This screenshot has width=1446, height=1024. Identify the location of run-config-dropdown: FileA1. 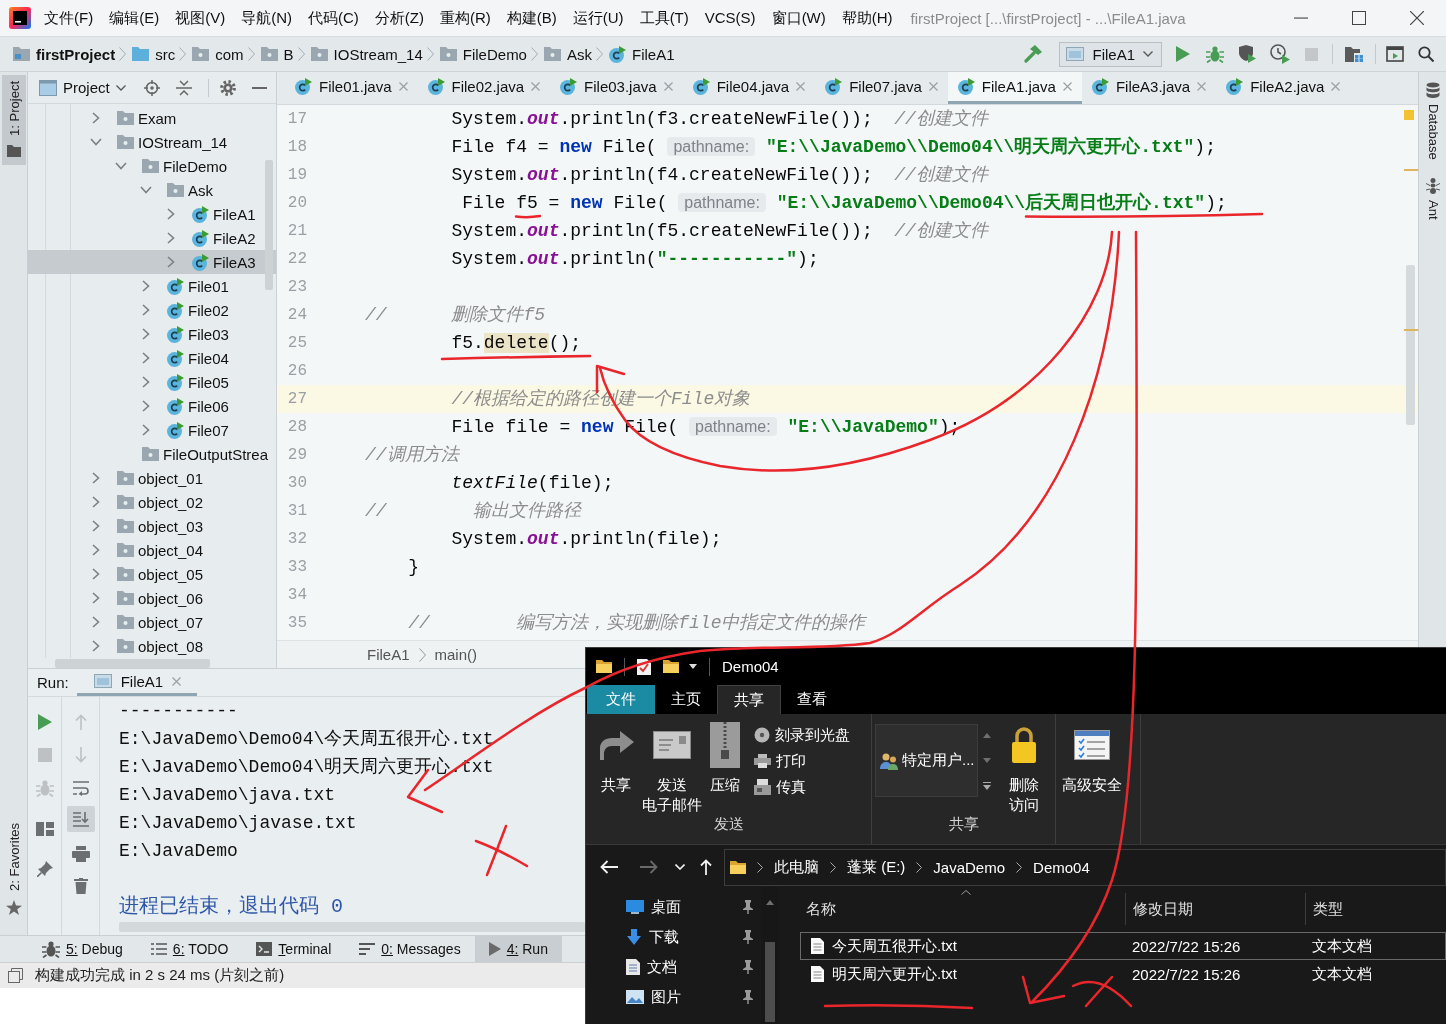
(1110, 54).